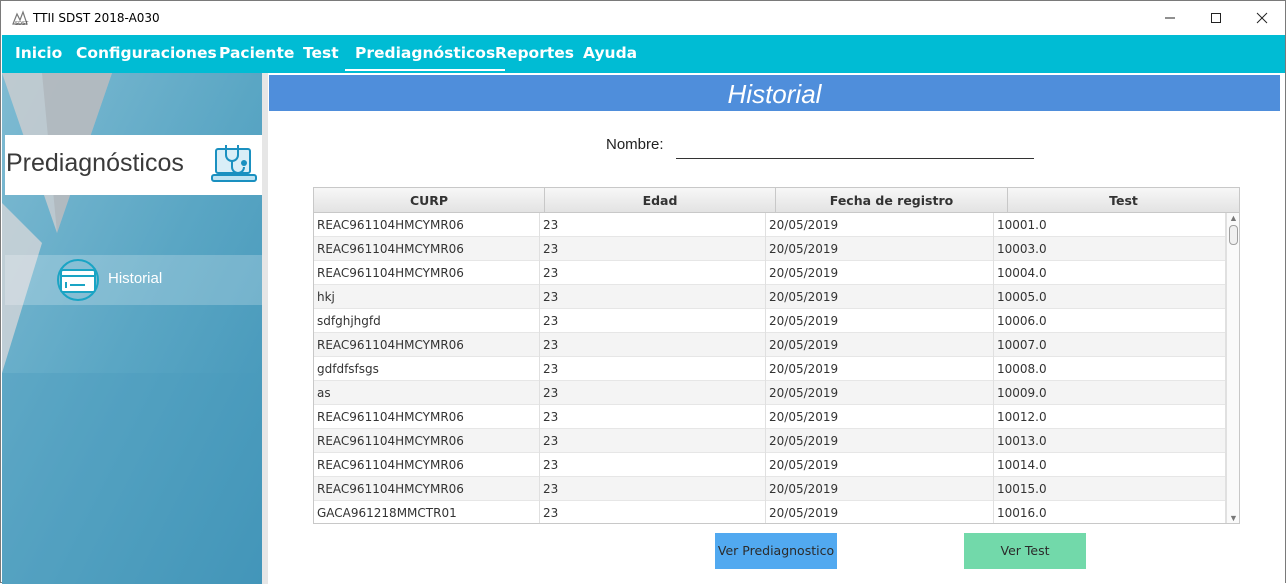 Image resolution: width=1286 pixels, height=584 pixels. I want to click on maximize-icon, so click(1216, 18).